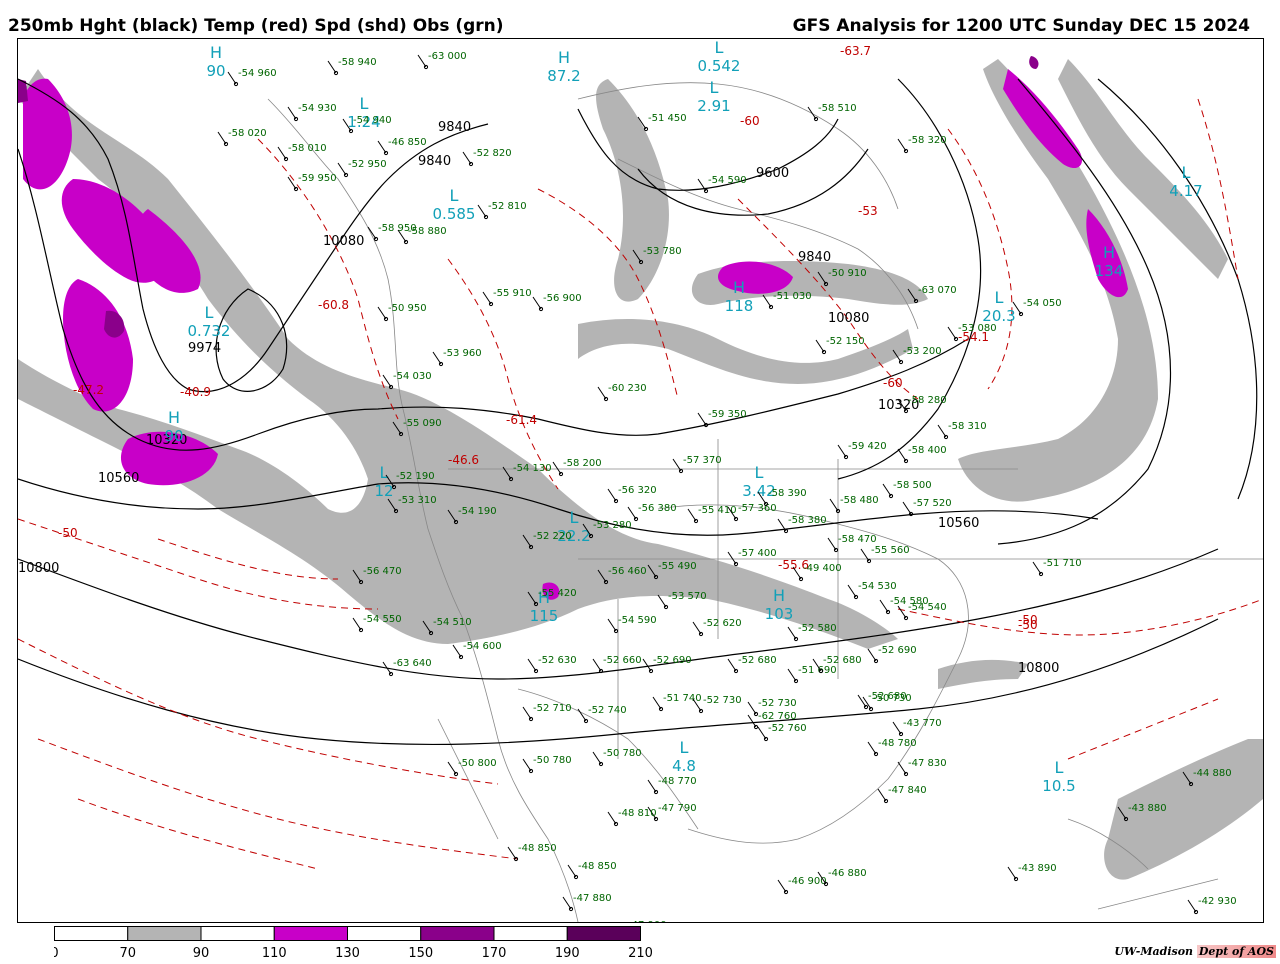 This screenshot has width=1280, height=964. Describe the element at coordinates (845, 341) in the screenshot. I see `obs-value: -52 150` at that location.